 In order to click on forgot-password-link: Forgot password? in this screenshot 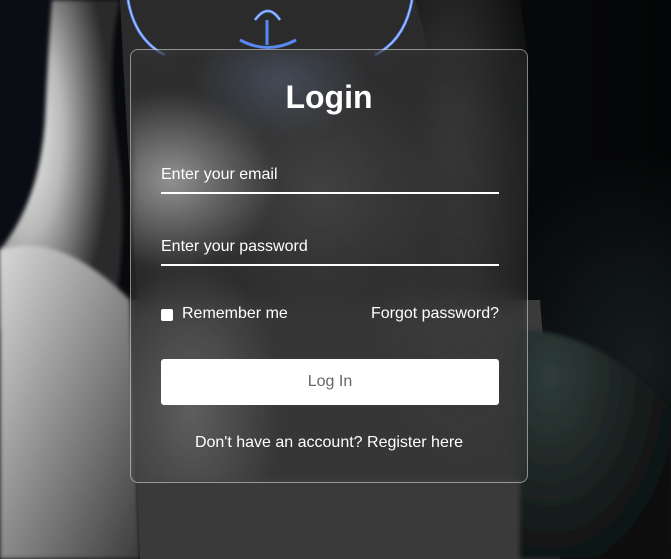, I will do `click(435, 314)`.